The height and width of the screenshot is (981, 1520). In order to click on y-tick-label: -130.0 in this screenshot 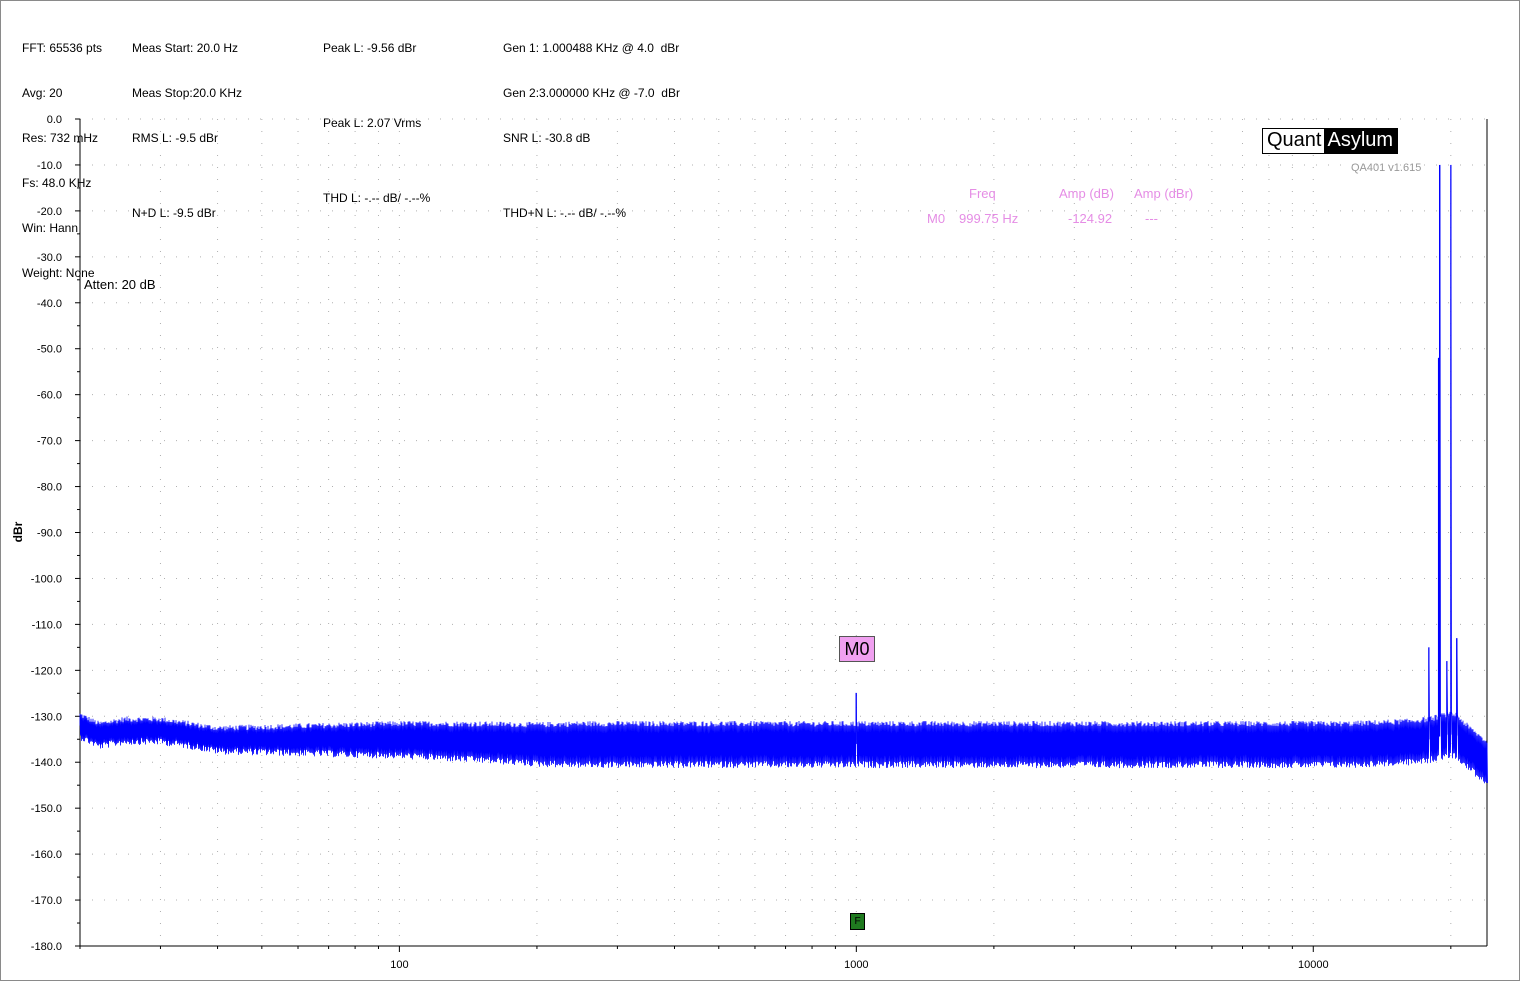, I will do `click(46, 717)`.